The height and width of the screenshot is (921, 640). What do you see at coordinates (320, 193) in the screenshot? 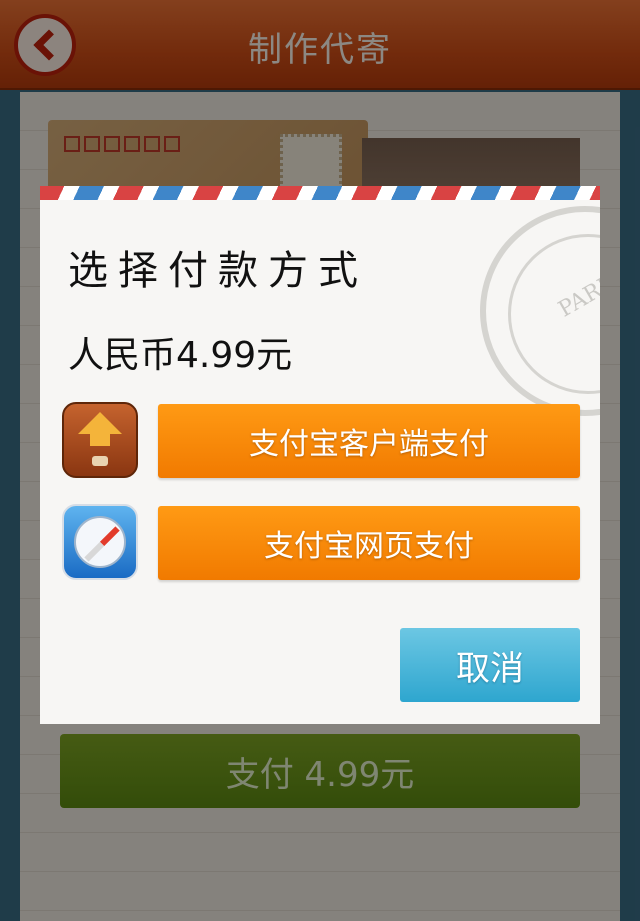
I see `airmail-border` at bounding box center [320, 193].